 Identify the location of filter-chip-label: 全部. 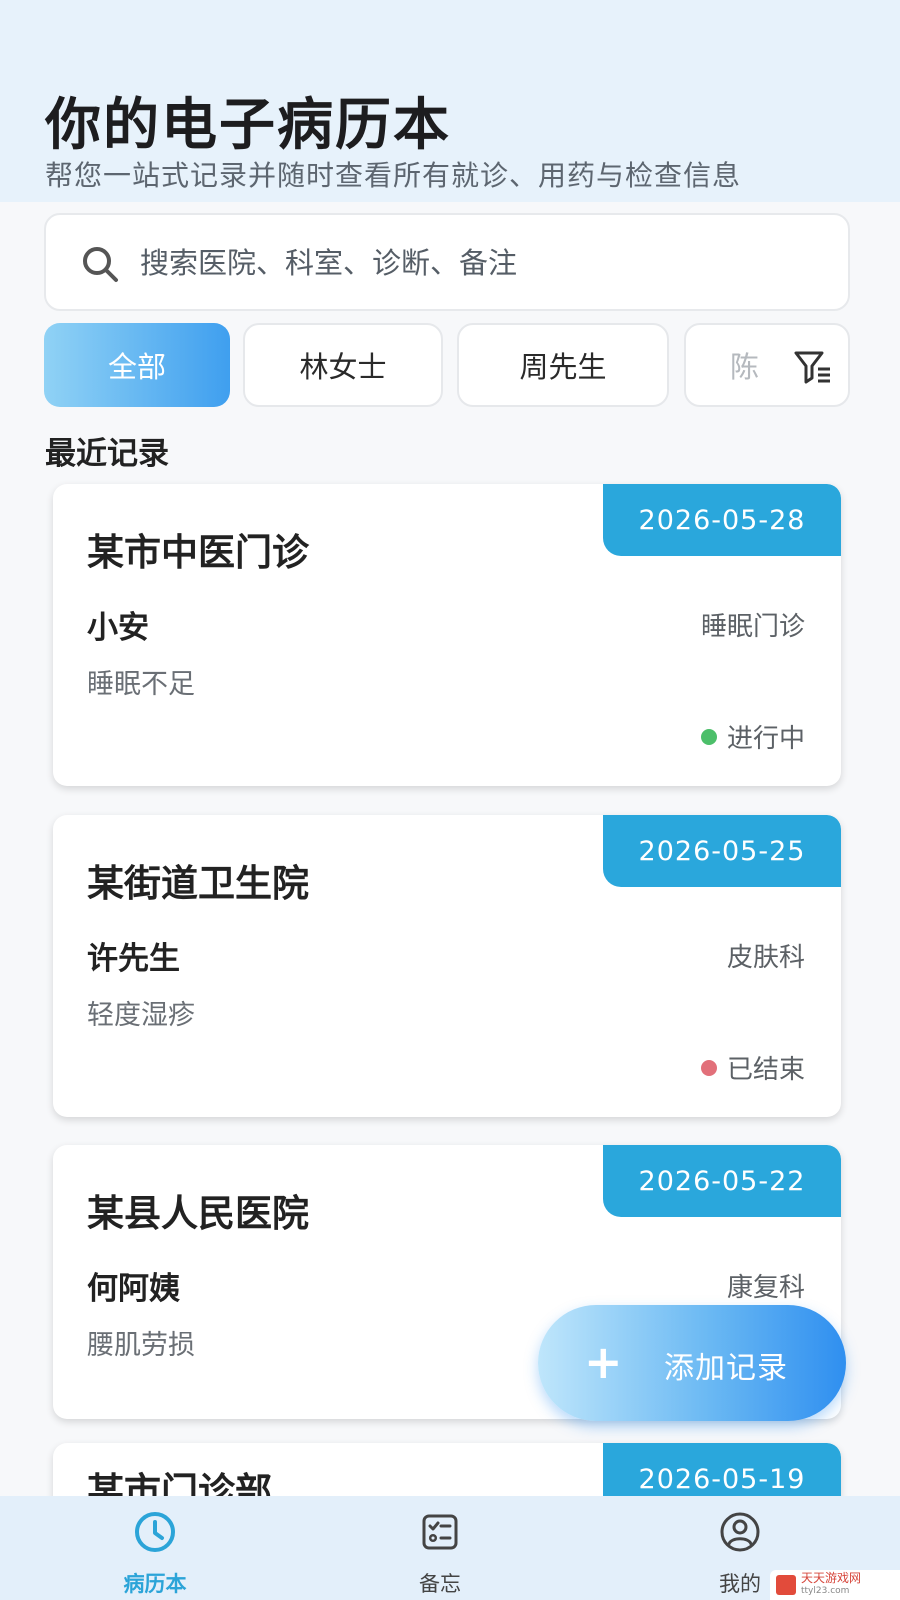
(136, 367).